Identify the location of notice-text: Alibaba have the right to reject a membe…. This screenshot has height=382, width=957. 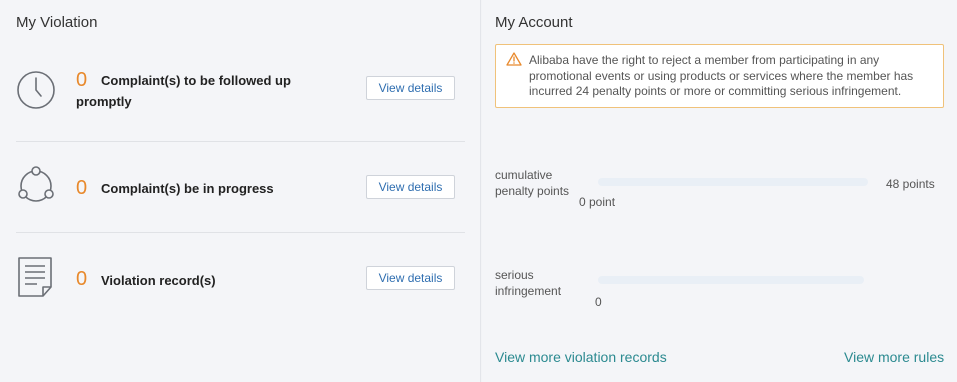
(721, 75).